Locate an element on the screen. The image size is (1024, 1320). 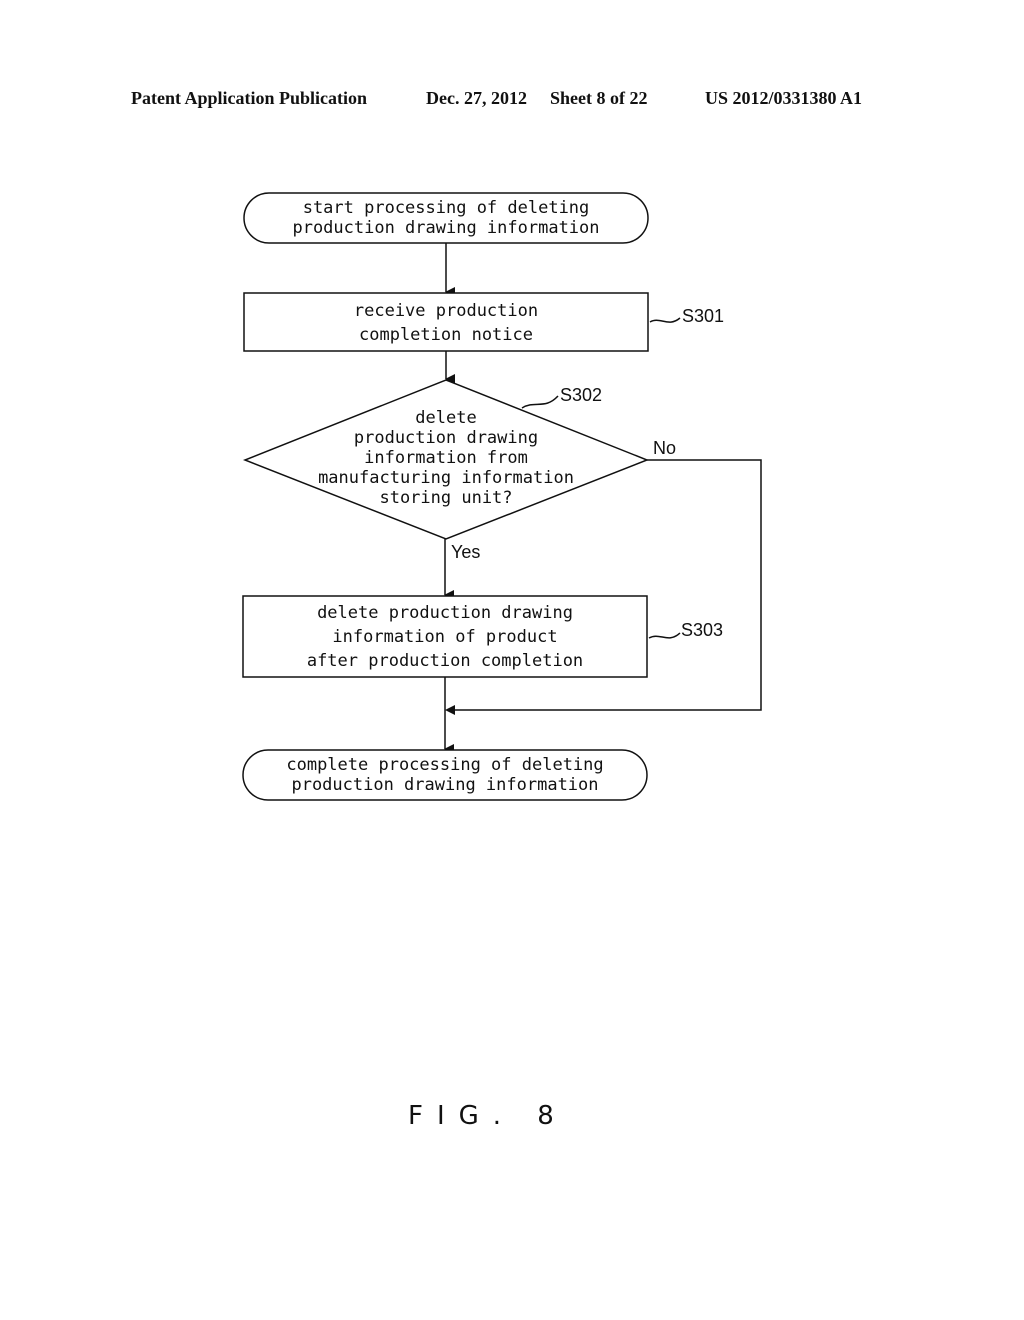
yes-branch-label: Yes is located at coordinates (465, 552).